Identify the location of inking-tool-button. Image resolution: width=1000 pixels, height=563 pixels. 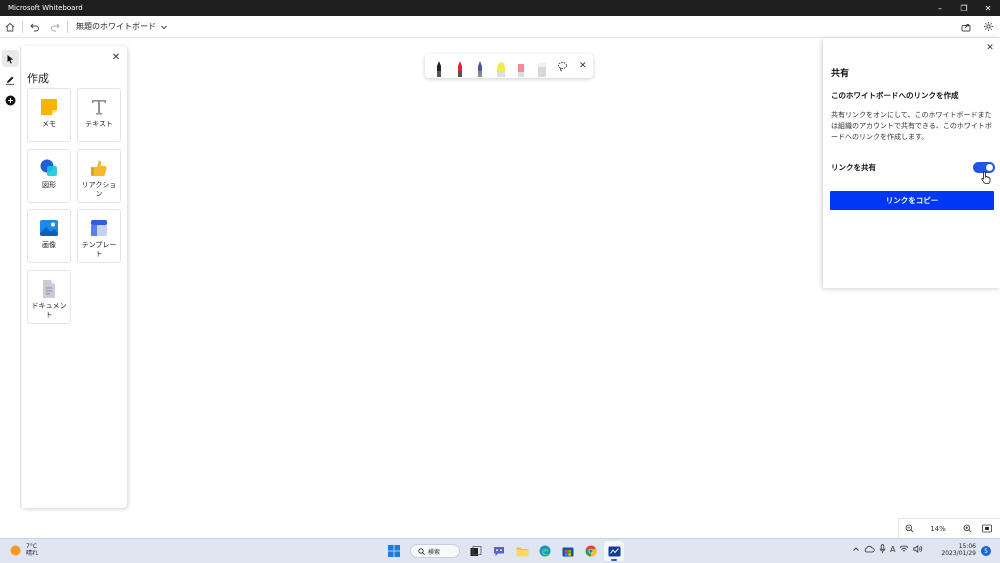
(10, 79).